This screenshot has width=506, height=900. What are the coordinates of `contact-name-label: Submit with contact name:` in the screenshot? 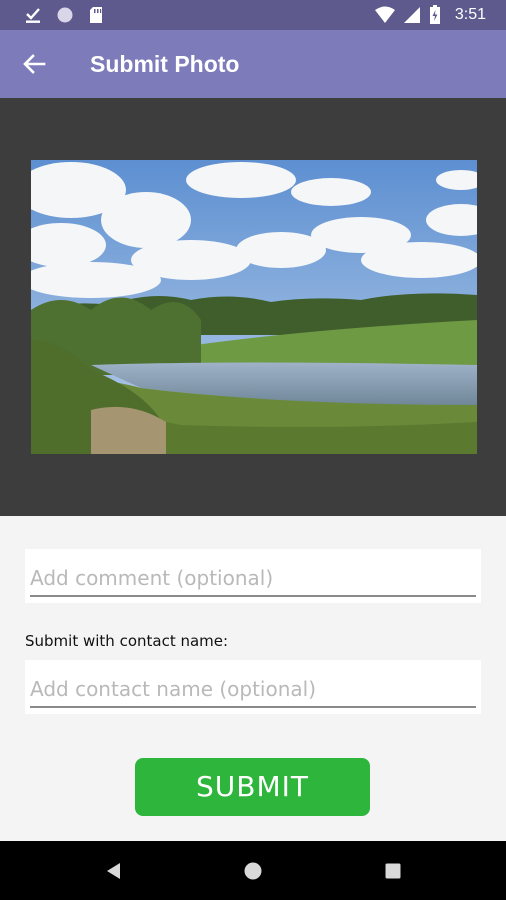 It's located at (127, 641).